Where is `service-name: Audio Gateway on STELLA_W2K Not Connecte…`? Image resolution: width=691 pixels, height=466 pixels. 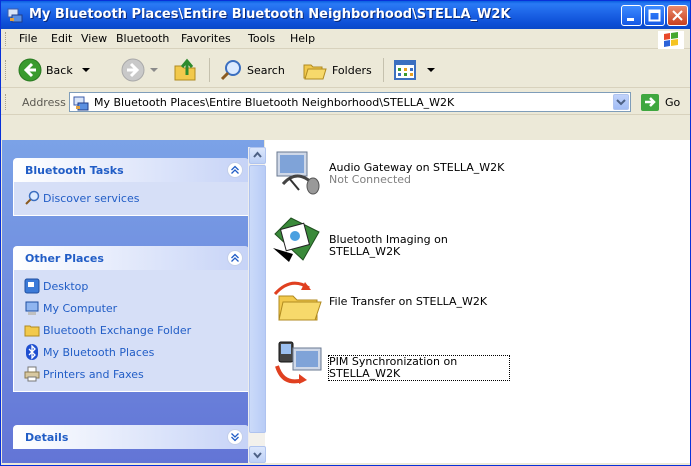
service-name: Audio Gateway on STELLA_W2K Not Connecte… is located at coordinates (419, 174).